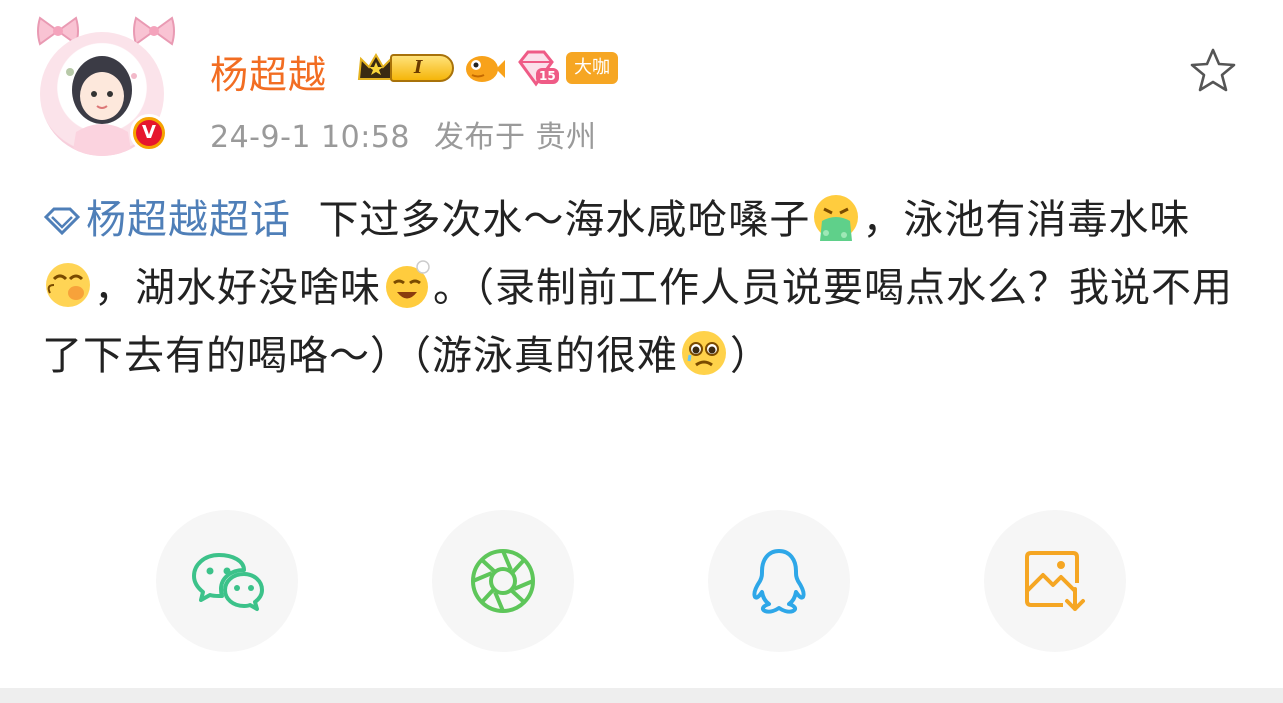 The image size is (1283, 703). Describe the element at coordinates (564, 220) in the screenshot. I see `post-text-segment: 下过多次水～海水咸呛嗓子` at that location.